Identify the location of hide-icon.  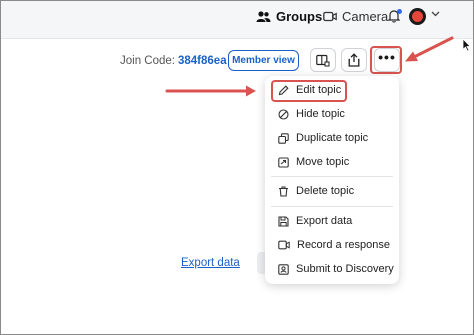
(283, 114).